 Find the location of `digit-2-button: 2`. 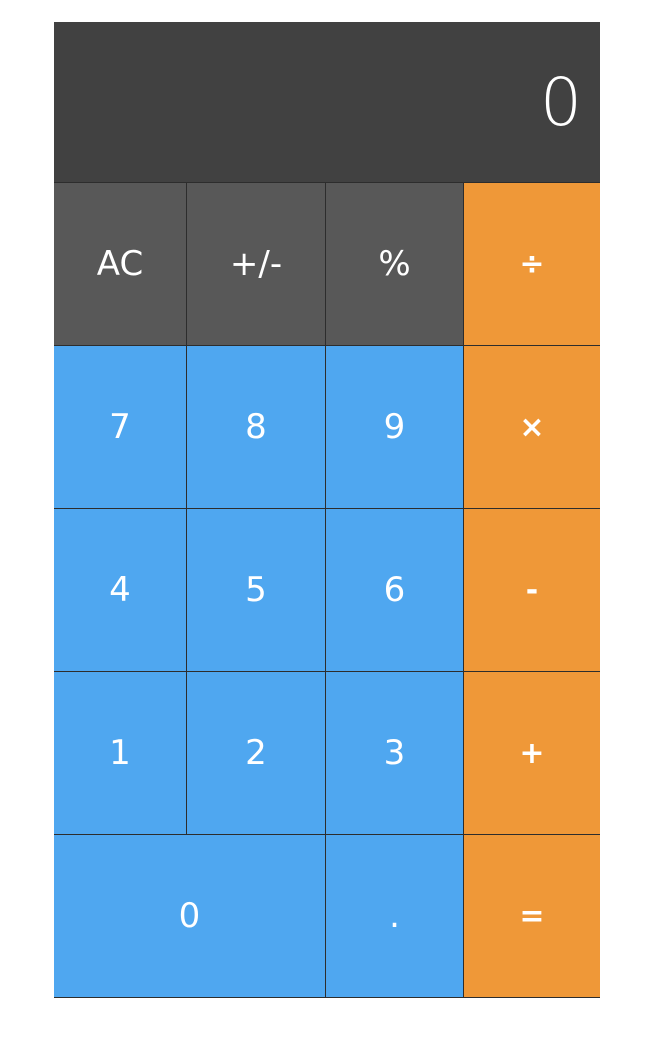

digit-2-button: 2 is located at coordinates (256, 753).